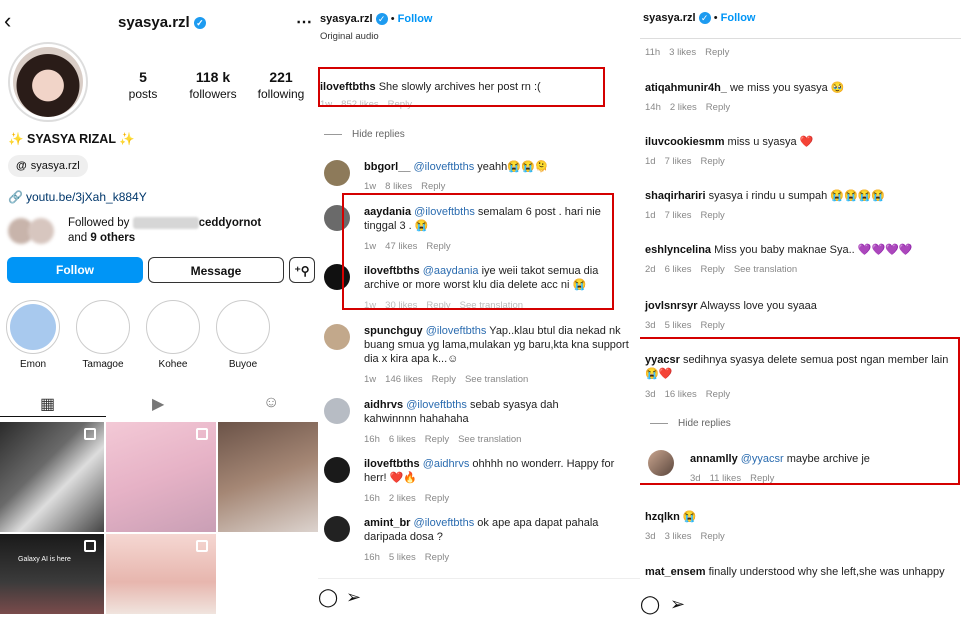 The height and width of the screenshot is (620, 961). Describe the element at coordinates (770, 142) in the screenshot. I see `comment-text: miss u syasya ❤️` at that location.